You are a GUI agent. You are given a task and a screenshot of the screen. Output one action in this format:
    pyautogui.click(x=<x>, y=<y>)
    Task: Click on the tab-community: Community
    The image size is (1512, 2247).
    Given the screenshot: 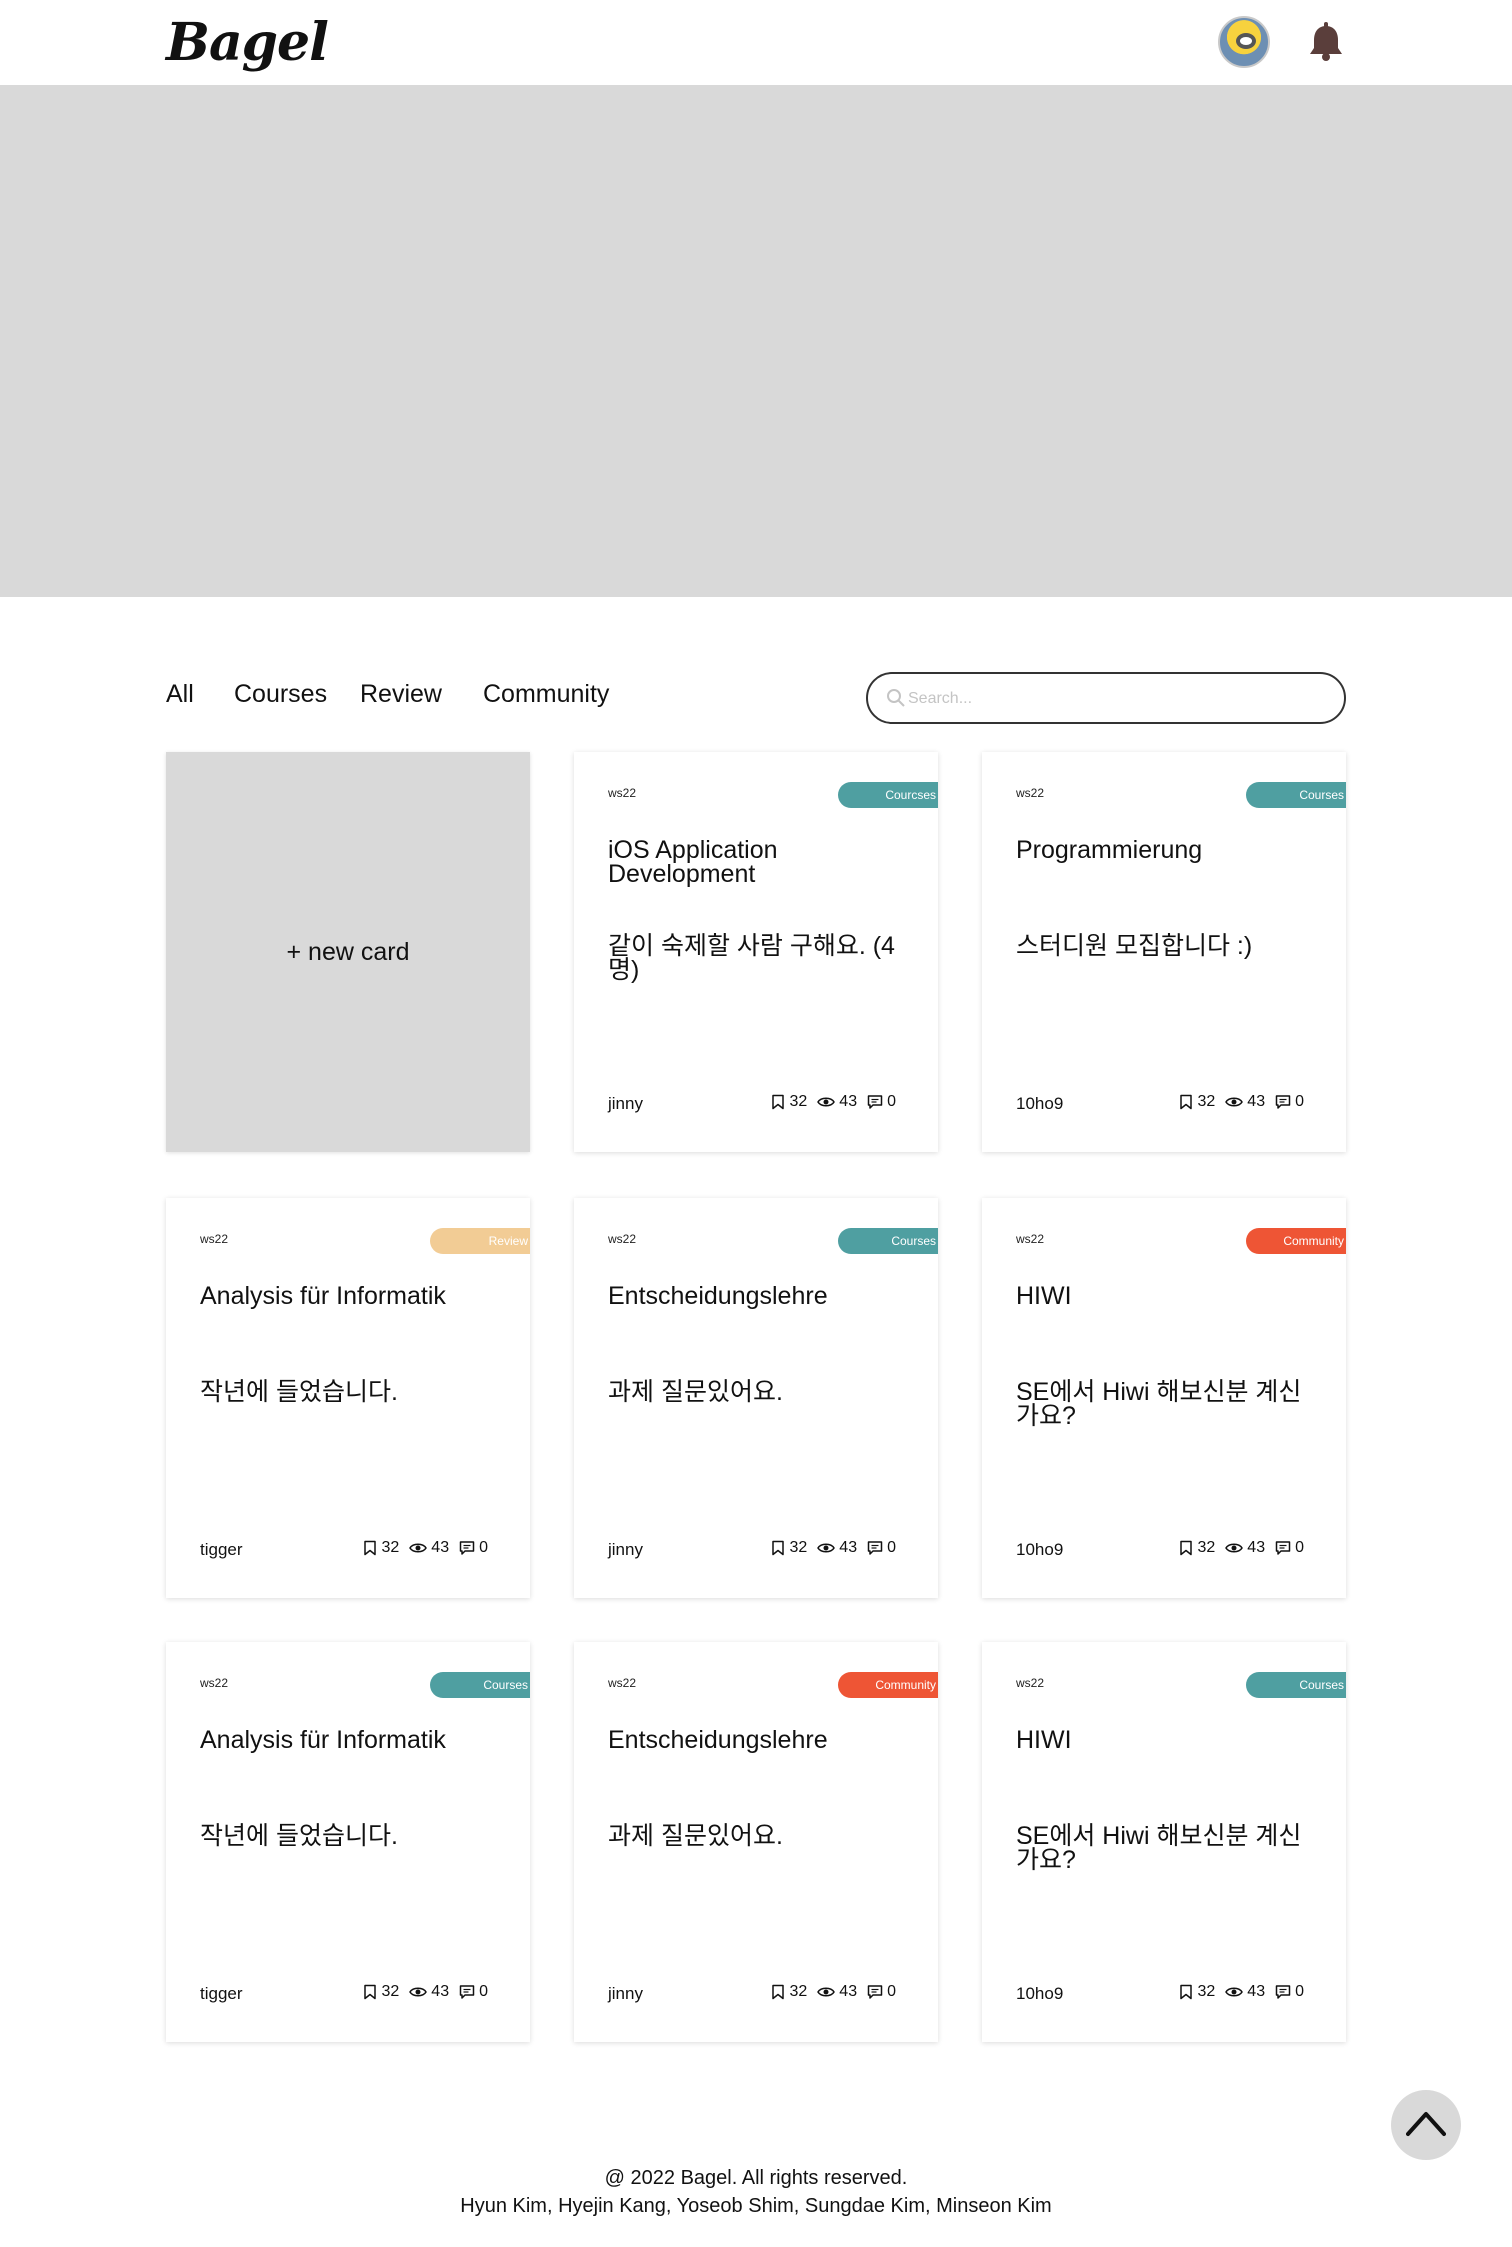 What is the action you would take?
    pyautogui.click(x=546, y=694)
    